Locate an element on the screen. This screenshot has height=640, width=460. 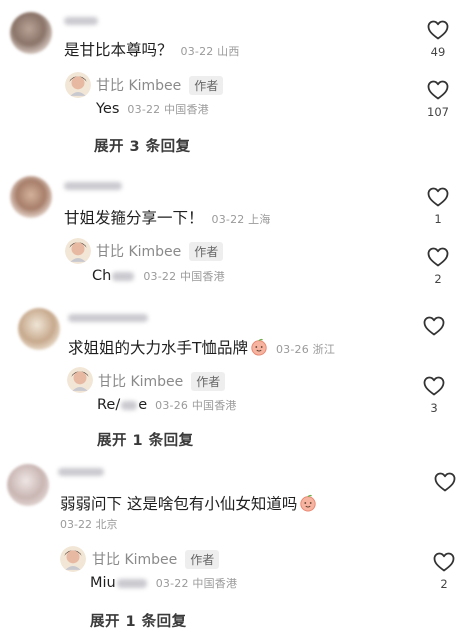
comment-text: 甘姐发箍分享一下！ 03-22 上海 is located at coordinates (167, 217).